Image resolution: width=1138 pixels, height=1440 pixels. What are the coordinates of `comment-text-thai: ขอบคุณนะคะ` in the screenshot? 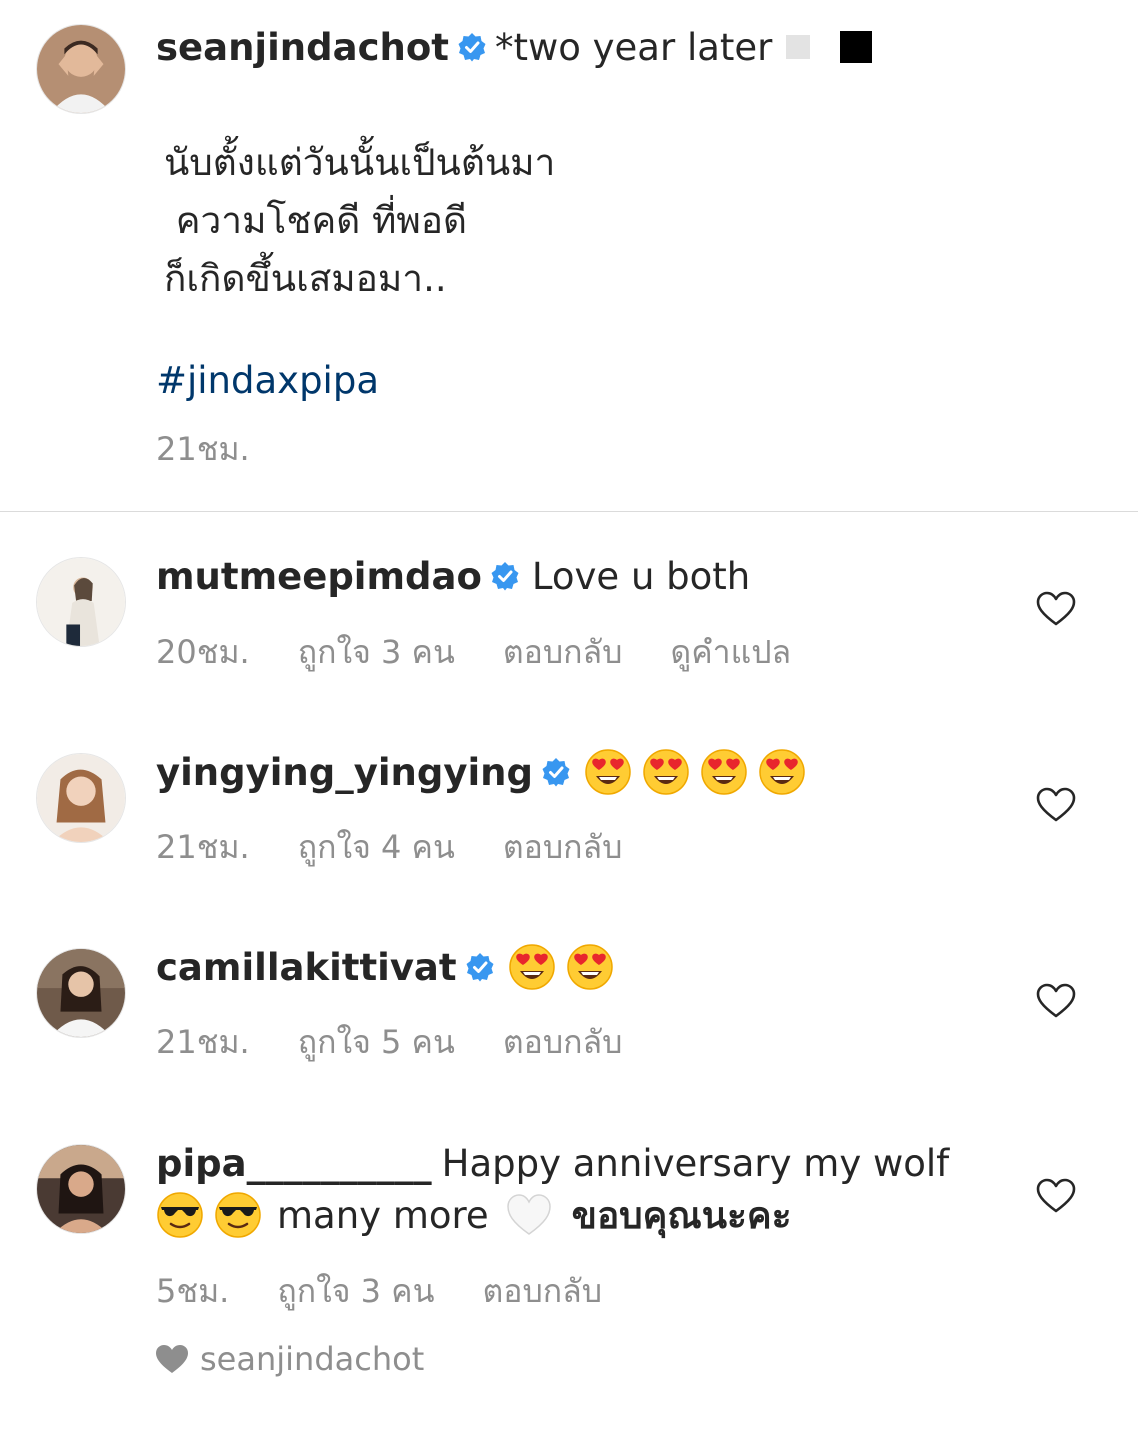 It's located at (681, 1215).